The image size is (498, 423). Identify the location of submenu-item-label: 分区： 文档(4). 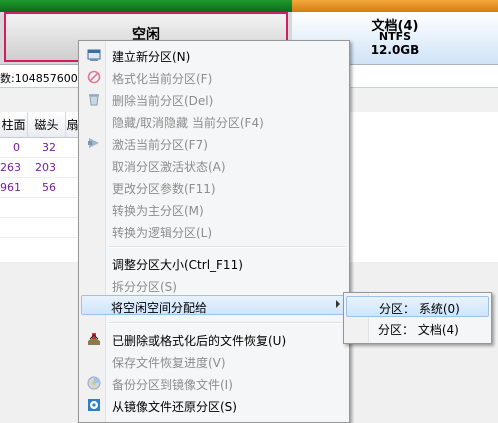
(418, 330).